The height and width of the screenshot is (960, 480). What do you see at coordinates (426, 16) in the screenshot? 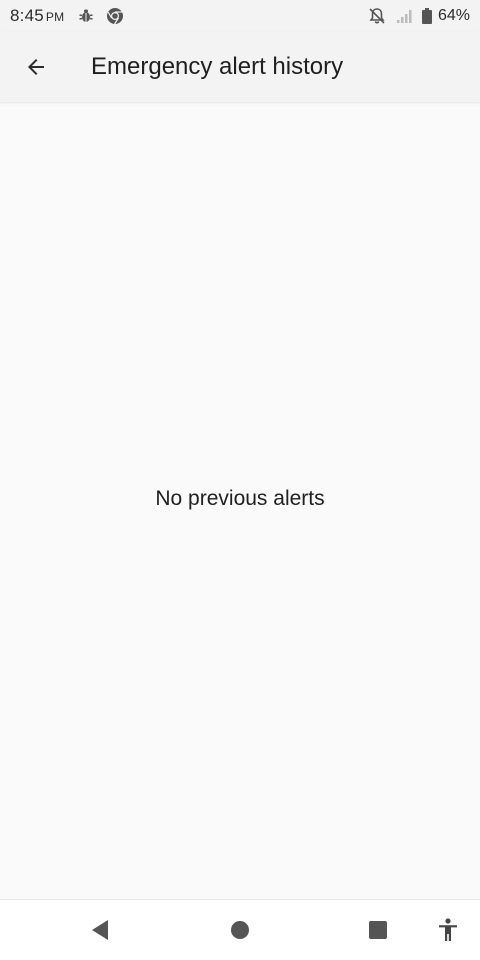
I see `battery-icon` at bounding box center [426, 16].